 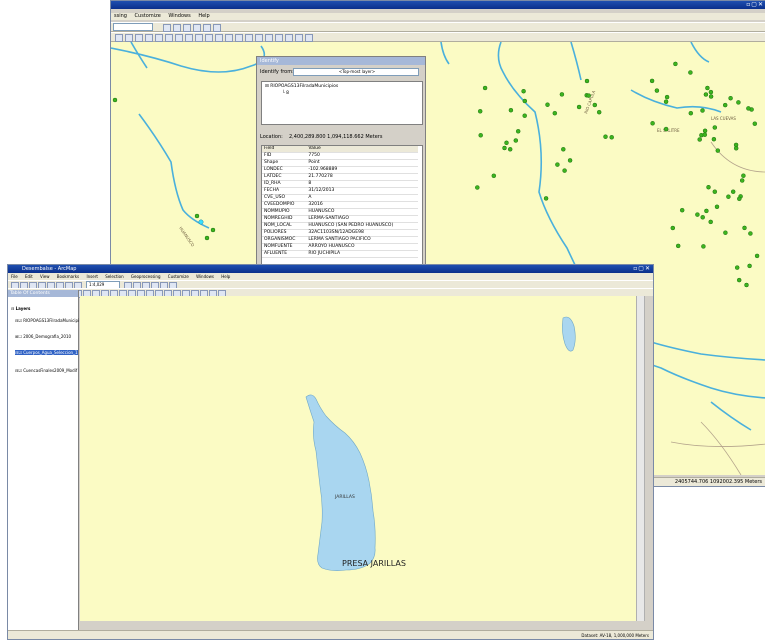 I want to click on fg-menu-item: Insert, so click(x=91, y=276).